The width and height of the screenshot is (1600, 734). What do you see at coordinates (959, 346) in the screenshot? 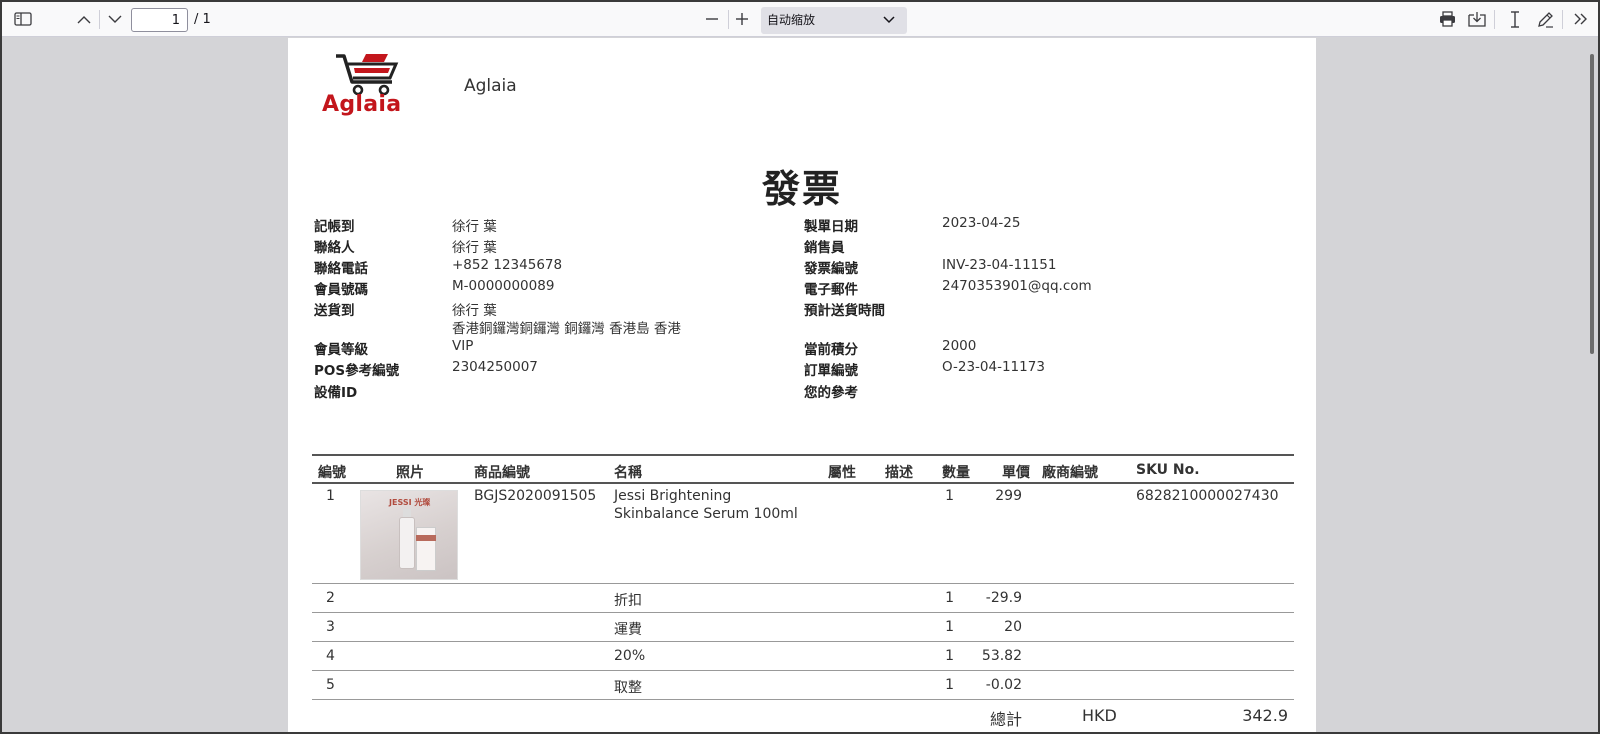
I see `info-value-points: 2000` at bounding box center [959, 346].